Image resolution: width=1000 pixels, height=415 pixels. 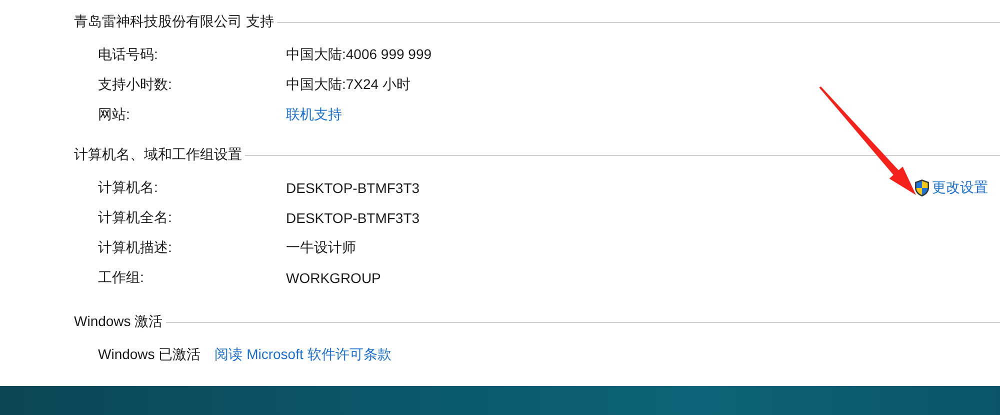 What do you see at coordinates (128, 188) in the screenshot?
I see `field-label: 计算机名:` at bounding box center [128, 188].